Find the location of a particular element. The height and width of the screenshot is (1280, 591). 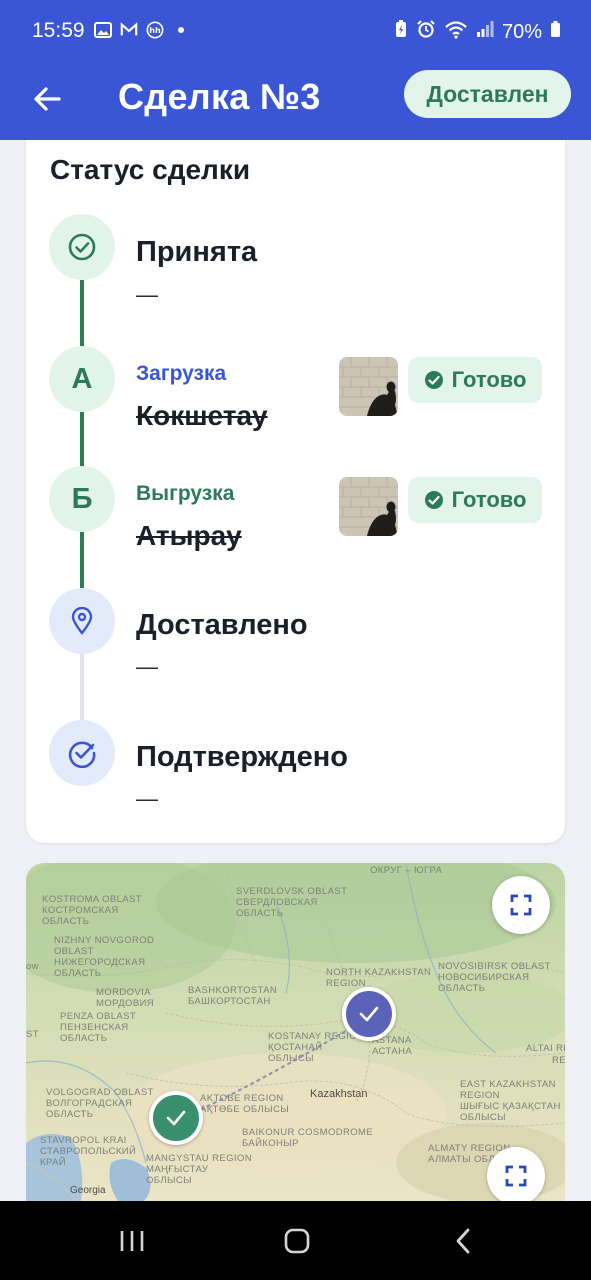

back-button is located at coordinates (47, 99).